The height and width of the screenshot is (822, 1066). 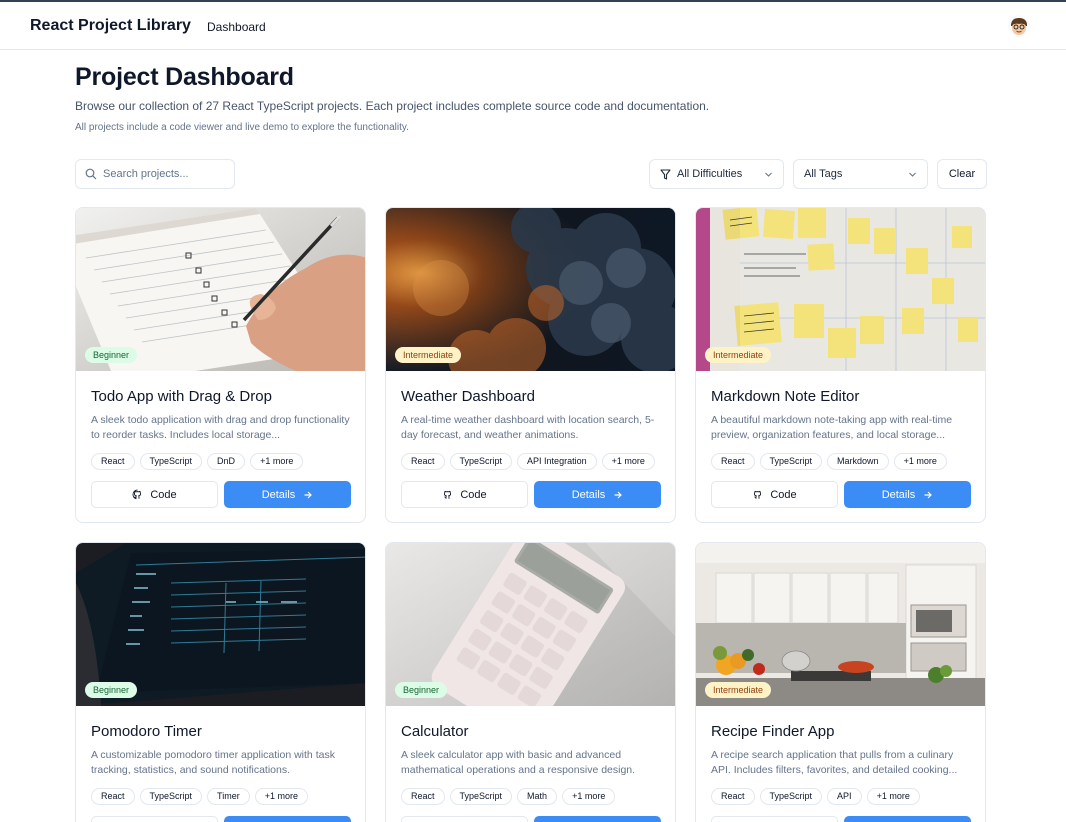 I want to click on project-title: Calculator, so click(x=435, y=731).